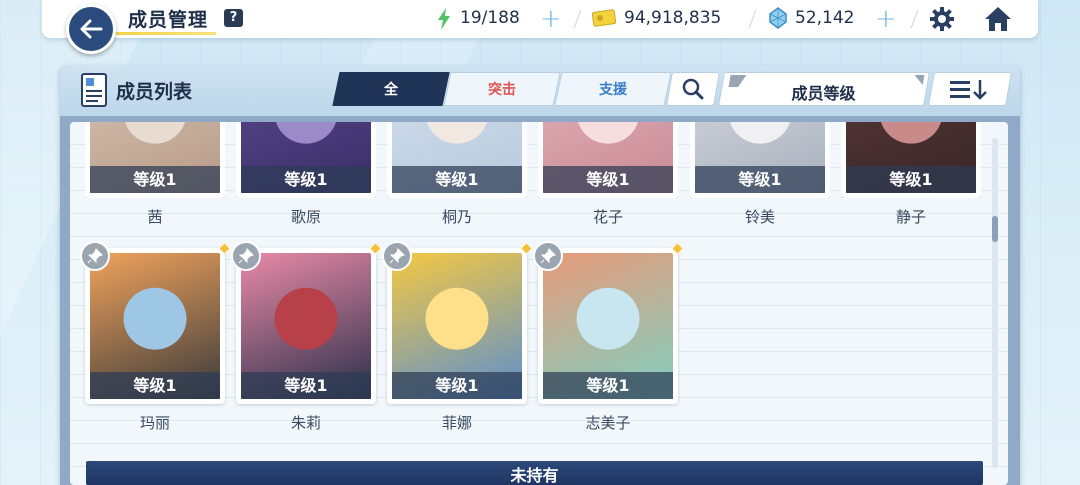 This screenshot has width=1080, height=485. What do you see at coordinates (490, 18) in the screenshot?
I see `stamina-value: 19/188` at bounding box center [490, 18].